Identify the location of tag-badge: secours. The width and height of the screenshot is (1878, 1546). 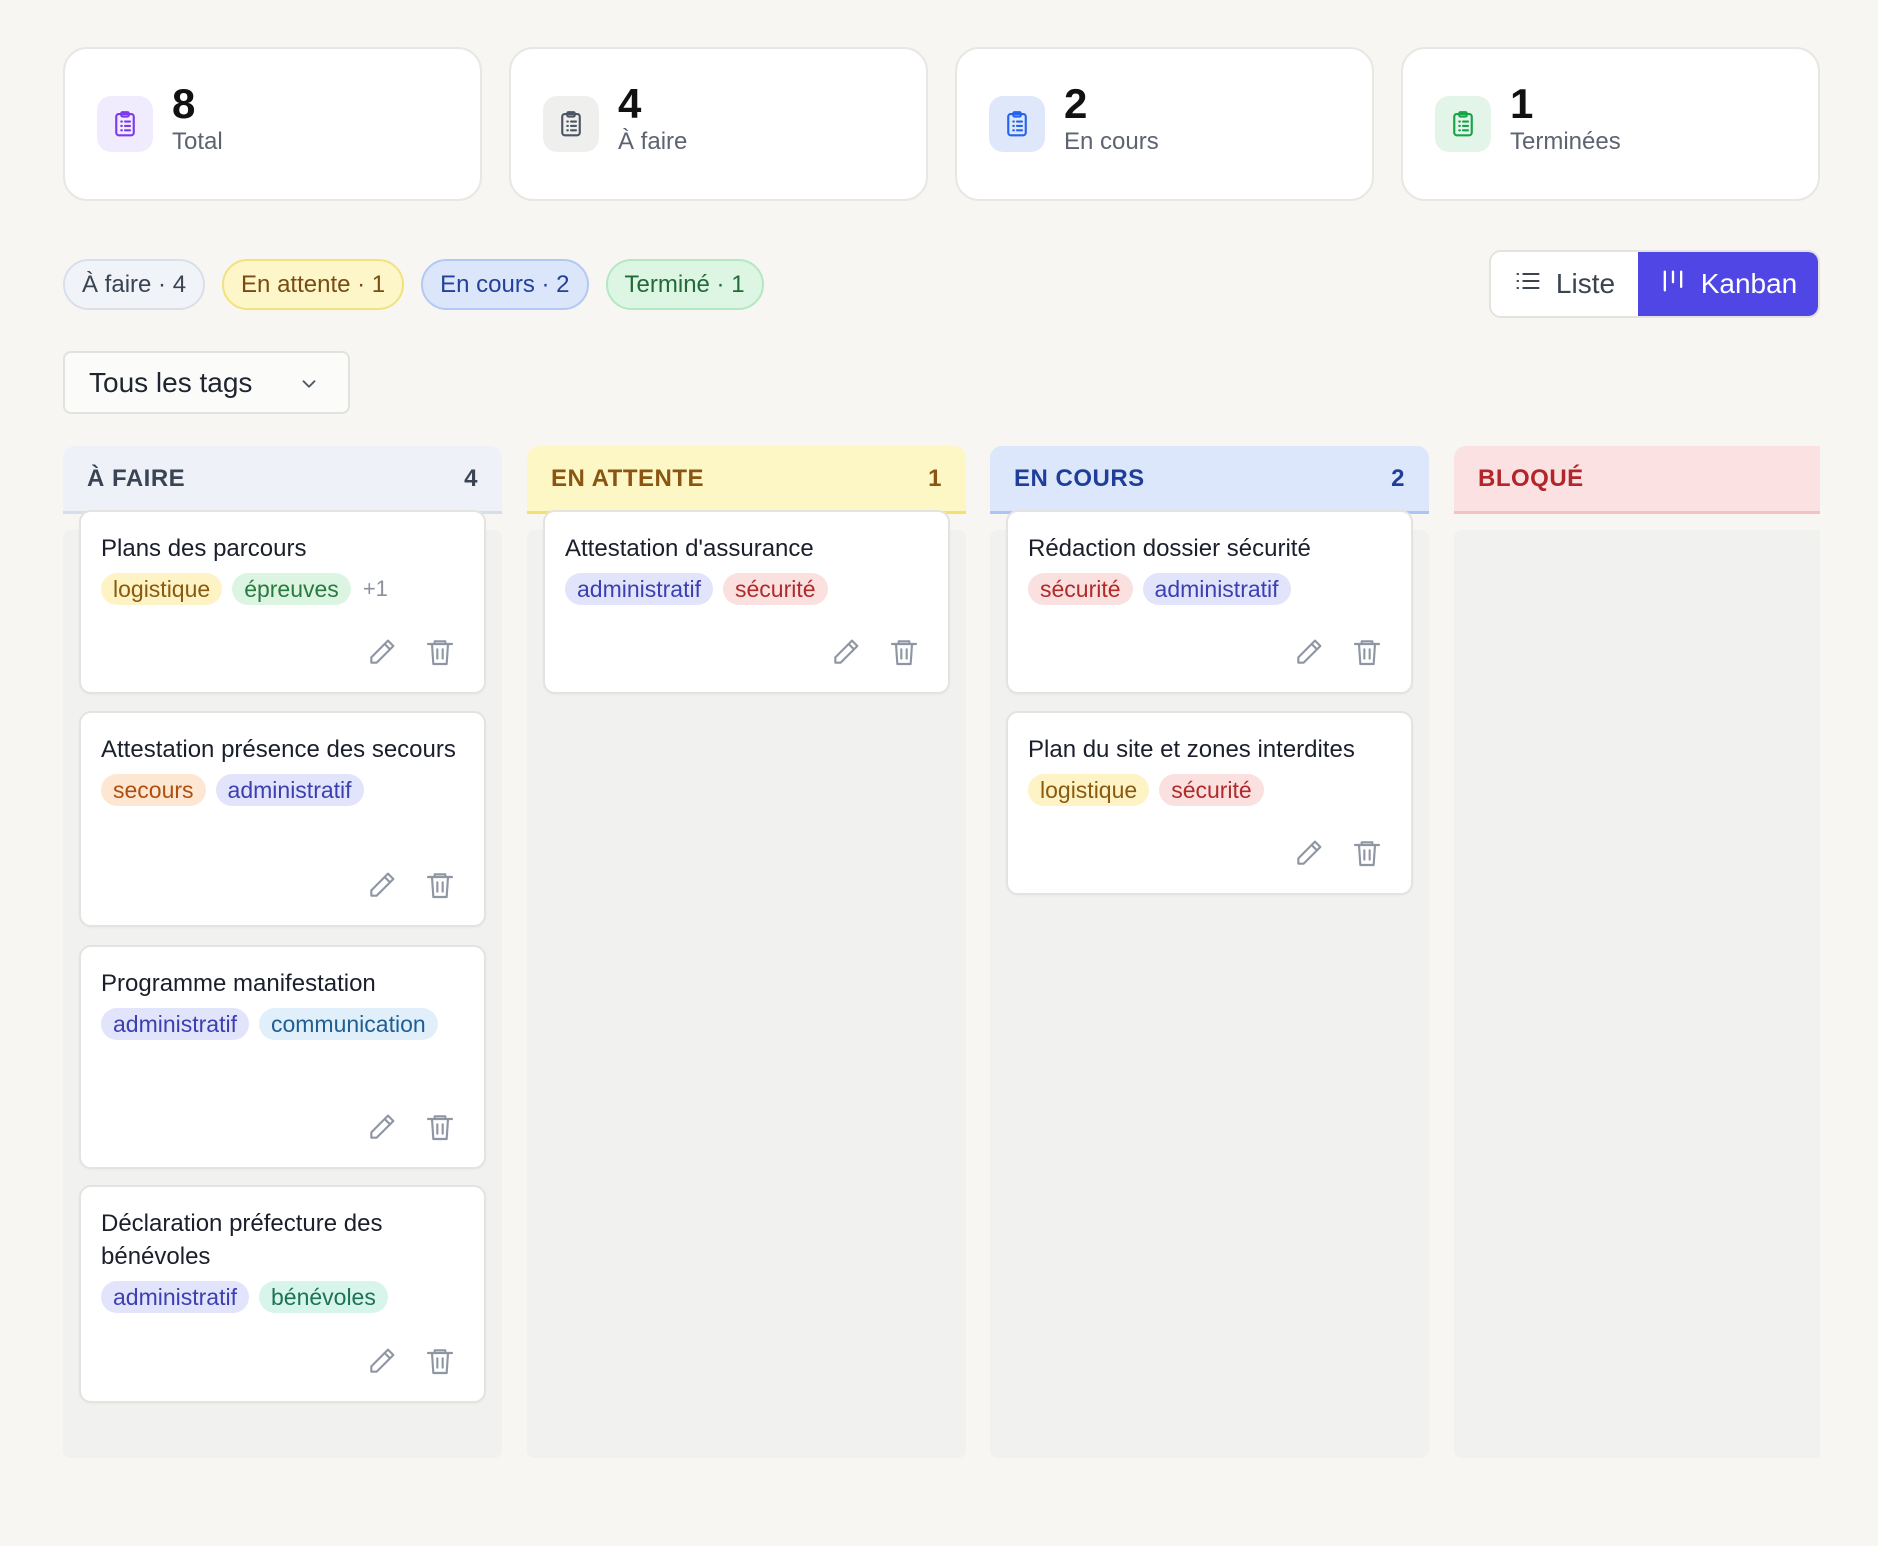
(153, 790).